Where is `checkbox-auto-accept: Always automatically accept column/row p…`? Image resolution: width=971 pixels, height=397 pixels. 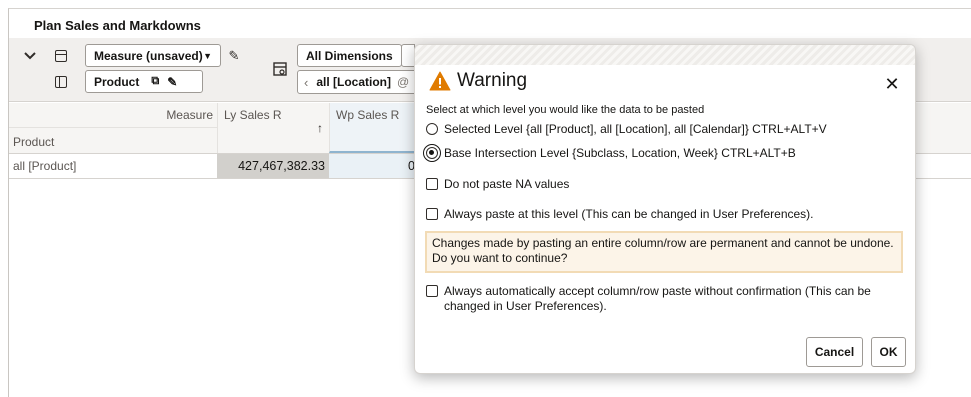 checkbox-auto-accept: Always automatically accept column/row p… is located at coordinates (666, 299).